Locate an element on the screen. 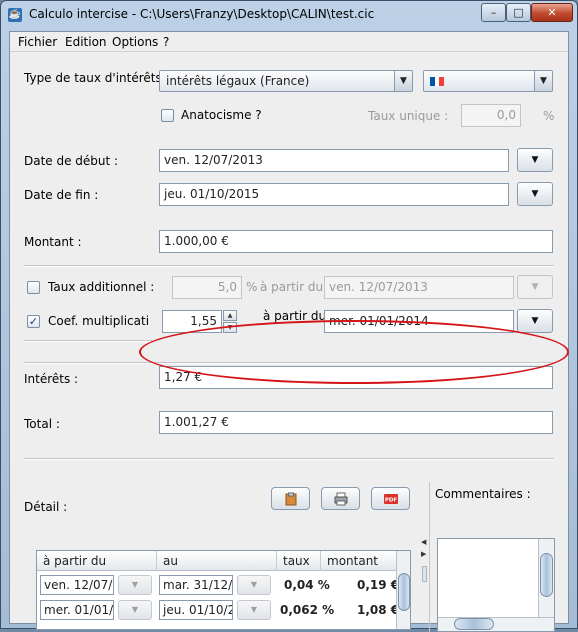 This screenshot has height=632, width=578. end-date-label: Date de fin : is located at coordinates (61, 195).